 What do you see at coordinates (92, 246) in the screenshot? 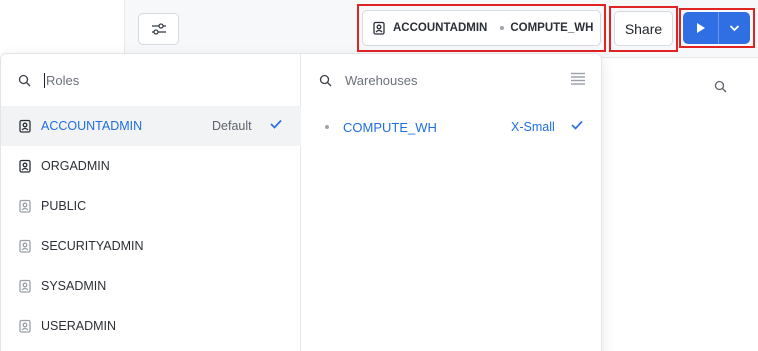
I see `role-label: SECURITYADMIN` at bounding box center [92, 246].